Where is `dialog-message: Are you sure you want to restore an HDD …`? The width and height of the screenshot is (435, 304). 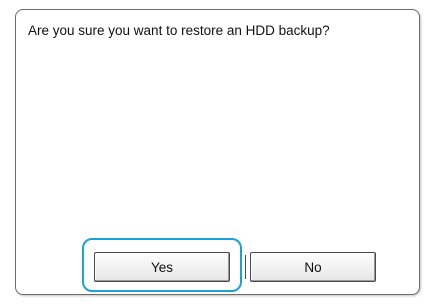 dialog-message: Are you sure you want to restore an HDD … is located at coordinates (179, 30).